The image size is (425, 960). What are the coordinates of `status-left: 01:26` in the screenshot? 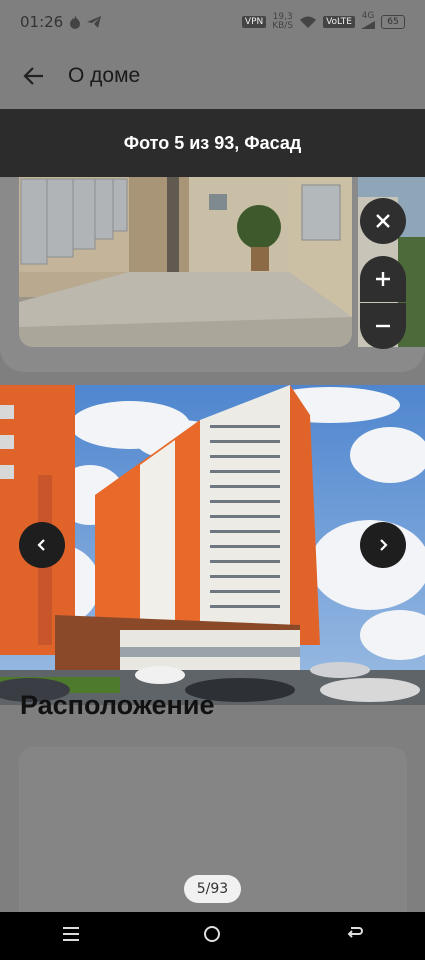 It's located at (61, 22).